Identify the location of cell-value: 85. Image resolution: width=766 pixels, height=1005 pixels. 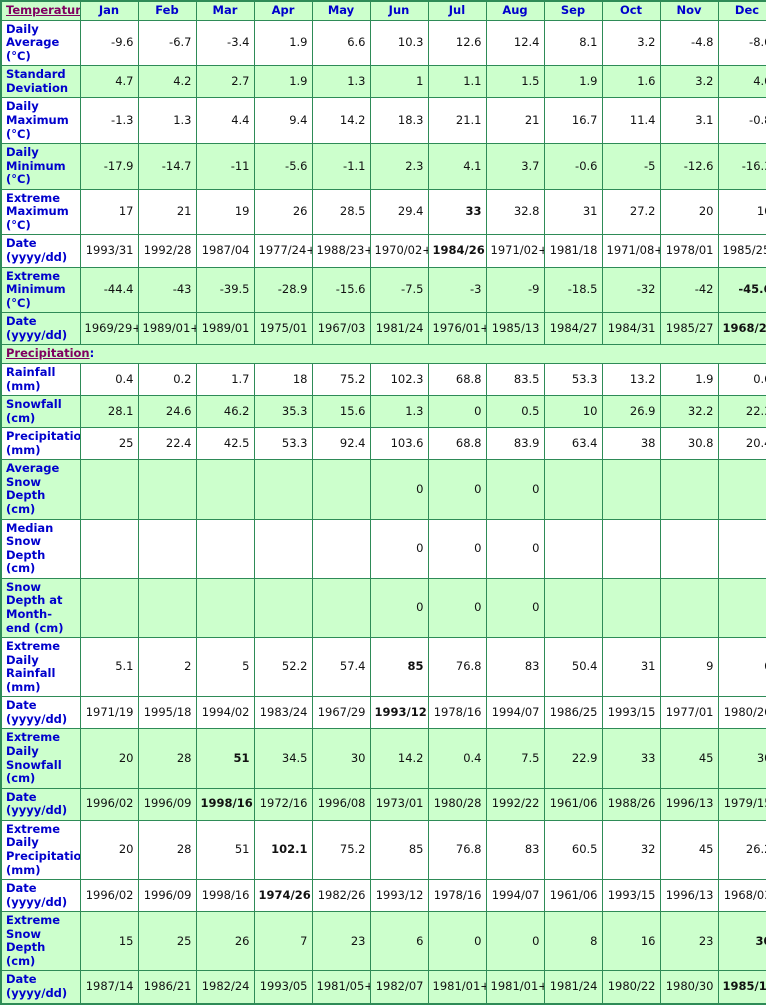
(399, 850).